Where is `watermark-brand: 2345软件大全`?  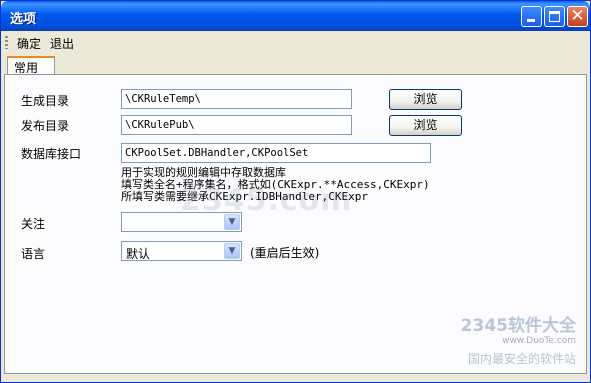 watermark-brand: 2345软件大全 is located at coordinates (518, 326).